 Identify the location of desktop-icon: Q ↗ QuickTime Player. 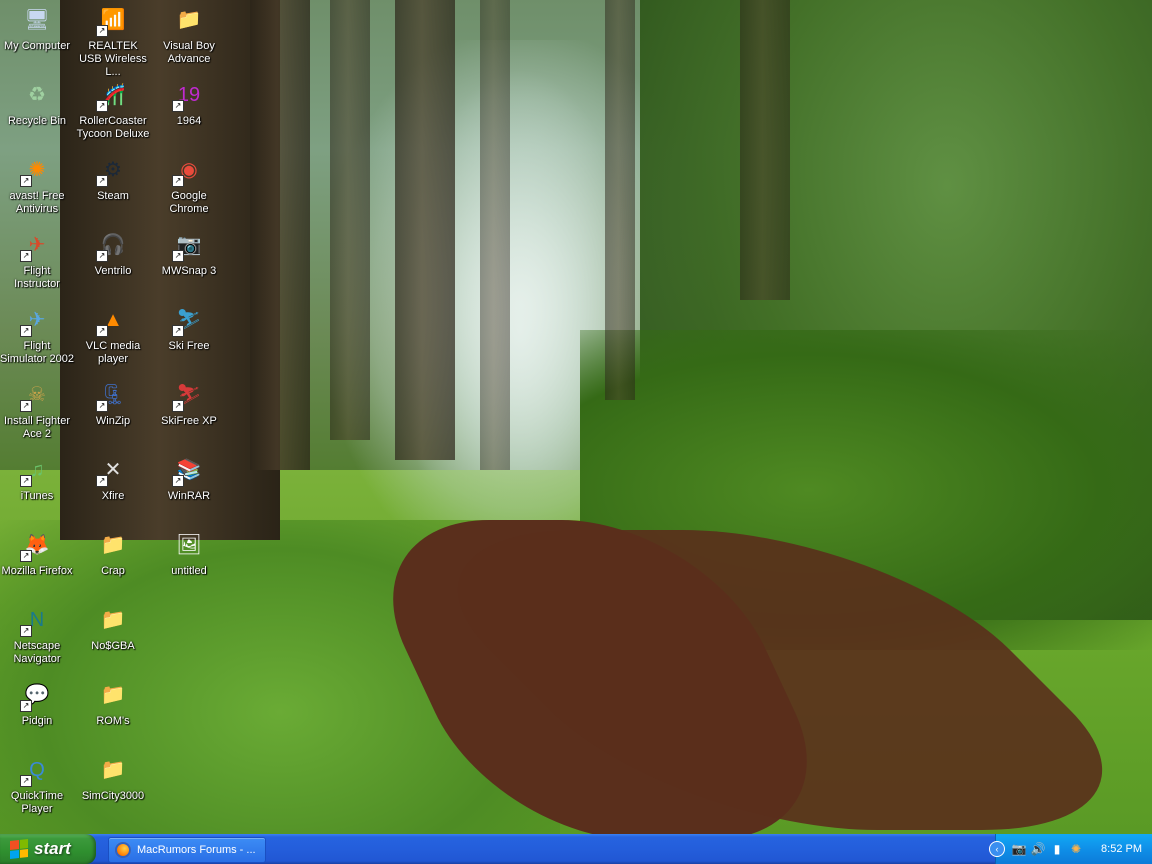
(37, 785).